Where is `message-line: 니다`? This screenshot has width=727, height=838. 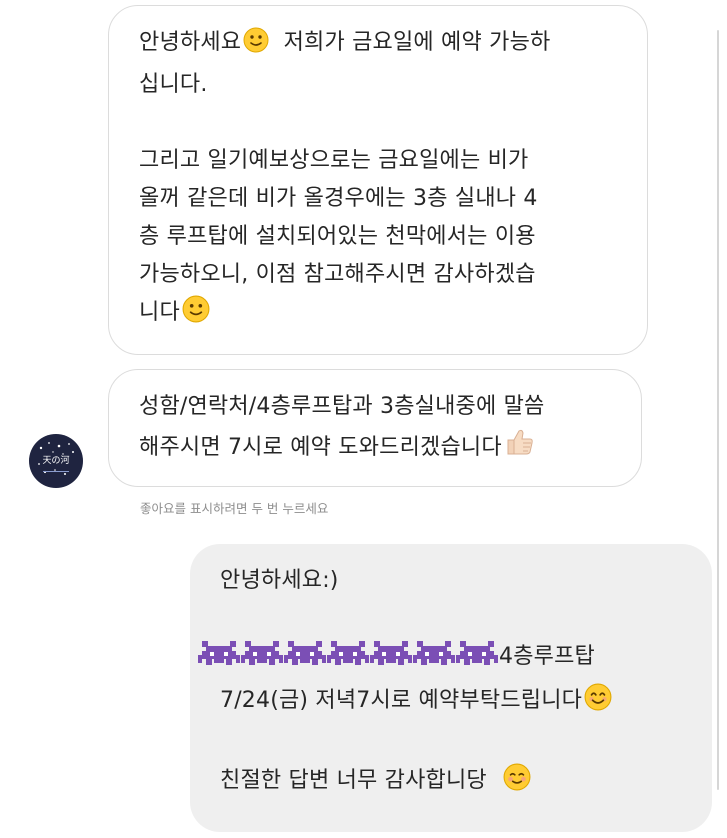
message-line: 니다 is located at coordinates (159, 312).